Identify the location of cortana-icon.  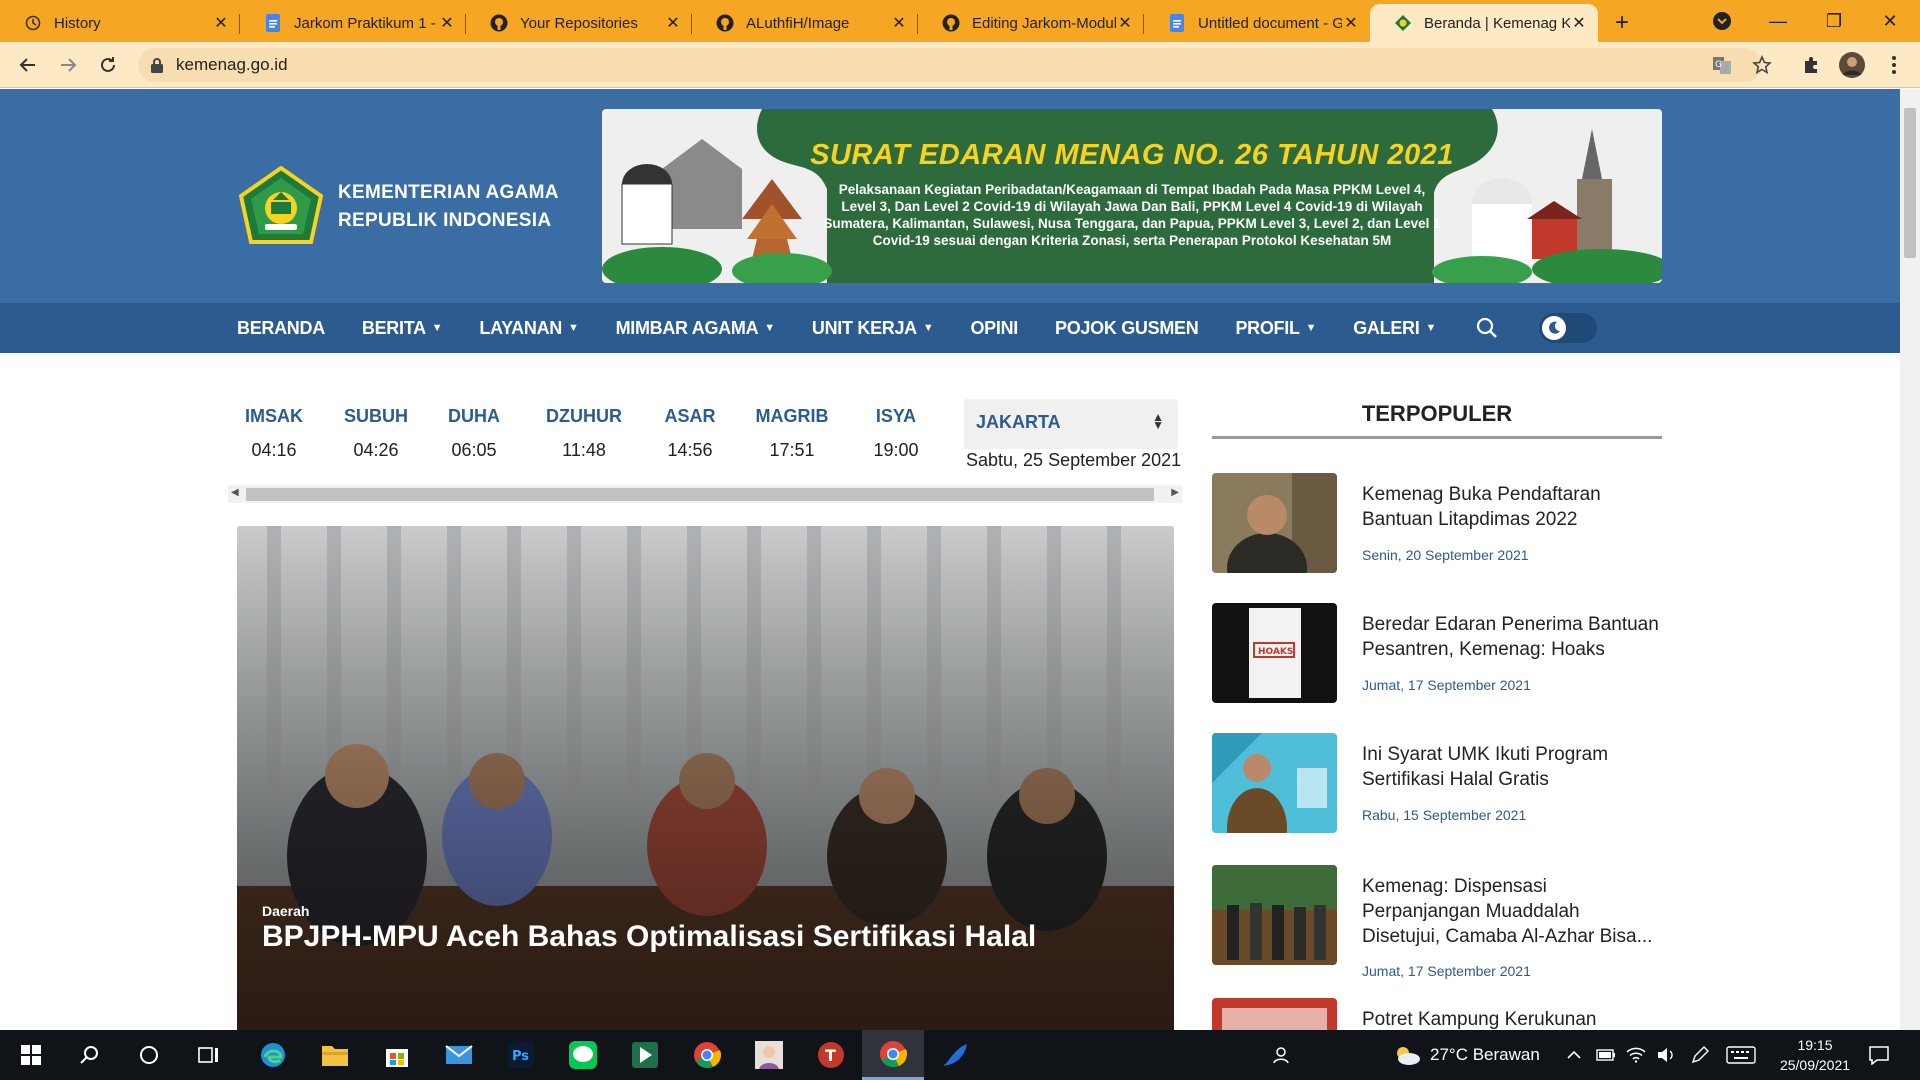
(149, 1055).